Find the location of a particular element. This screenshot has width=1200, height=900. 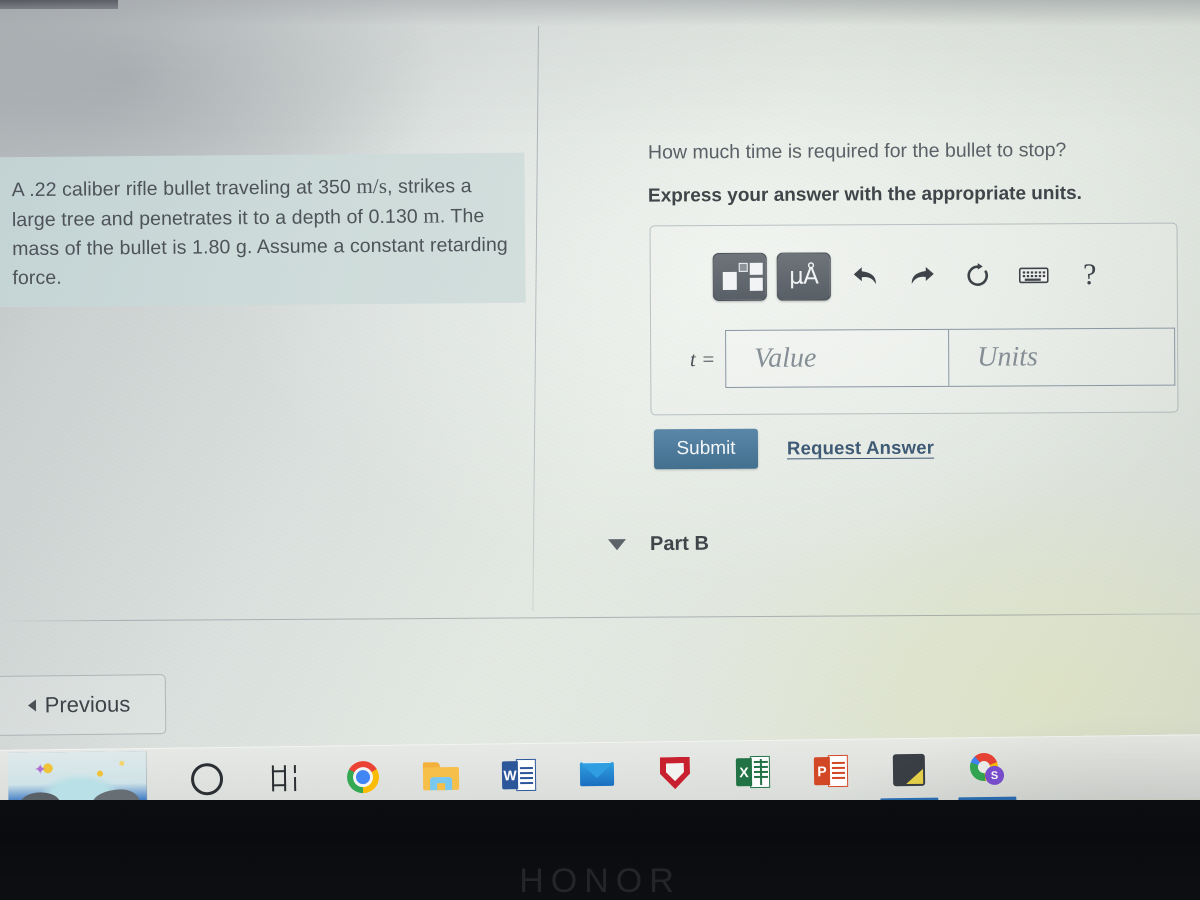

value-input: Value is located at coordinates (837, 358).